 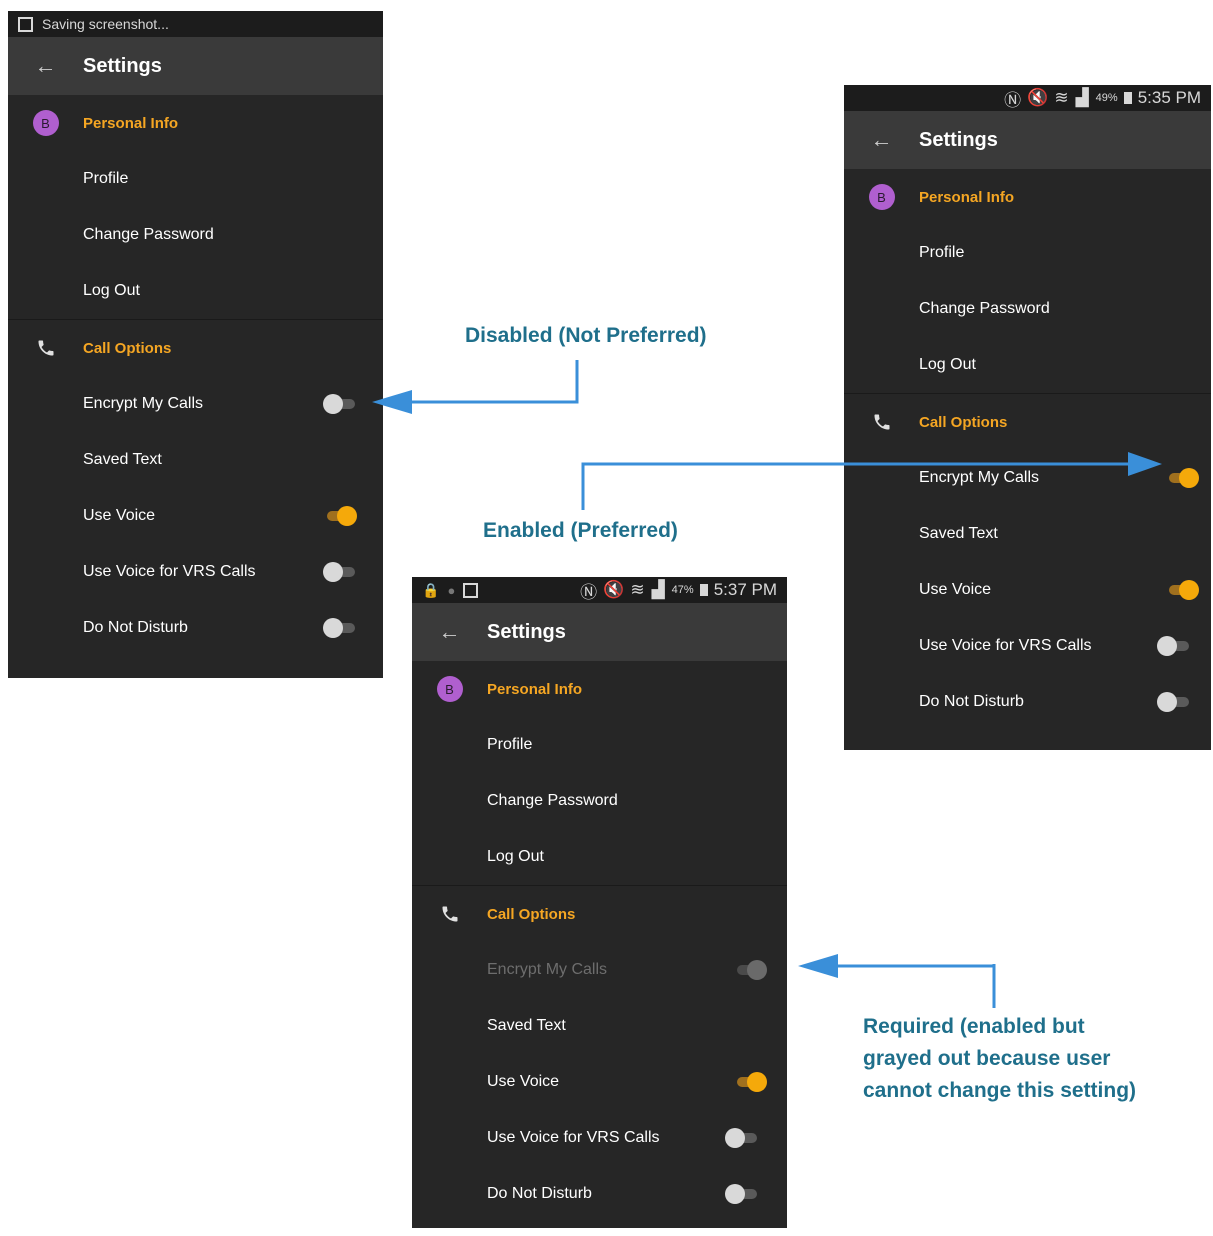 I want to click on annotation-required-line3: cannot change this setting), so click(x=1000, y=1090).